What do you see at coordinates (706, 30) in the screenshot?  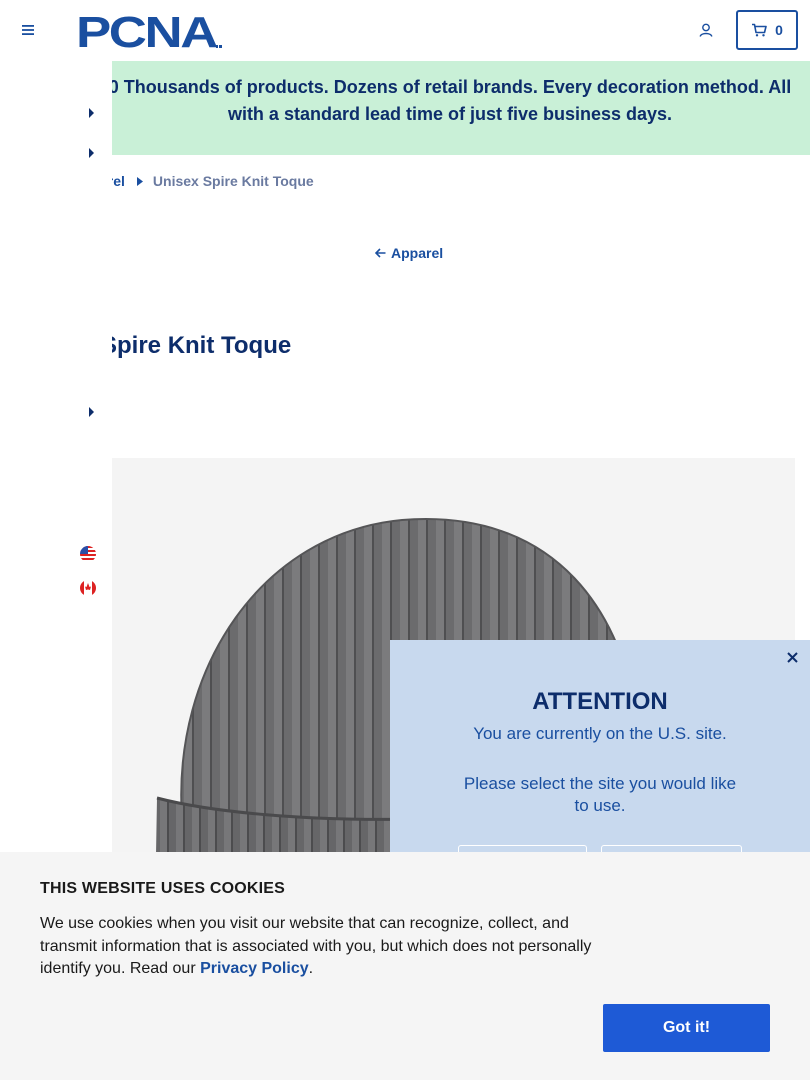 I see `account-icon` at bounding box center [706, 30].